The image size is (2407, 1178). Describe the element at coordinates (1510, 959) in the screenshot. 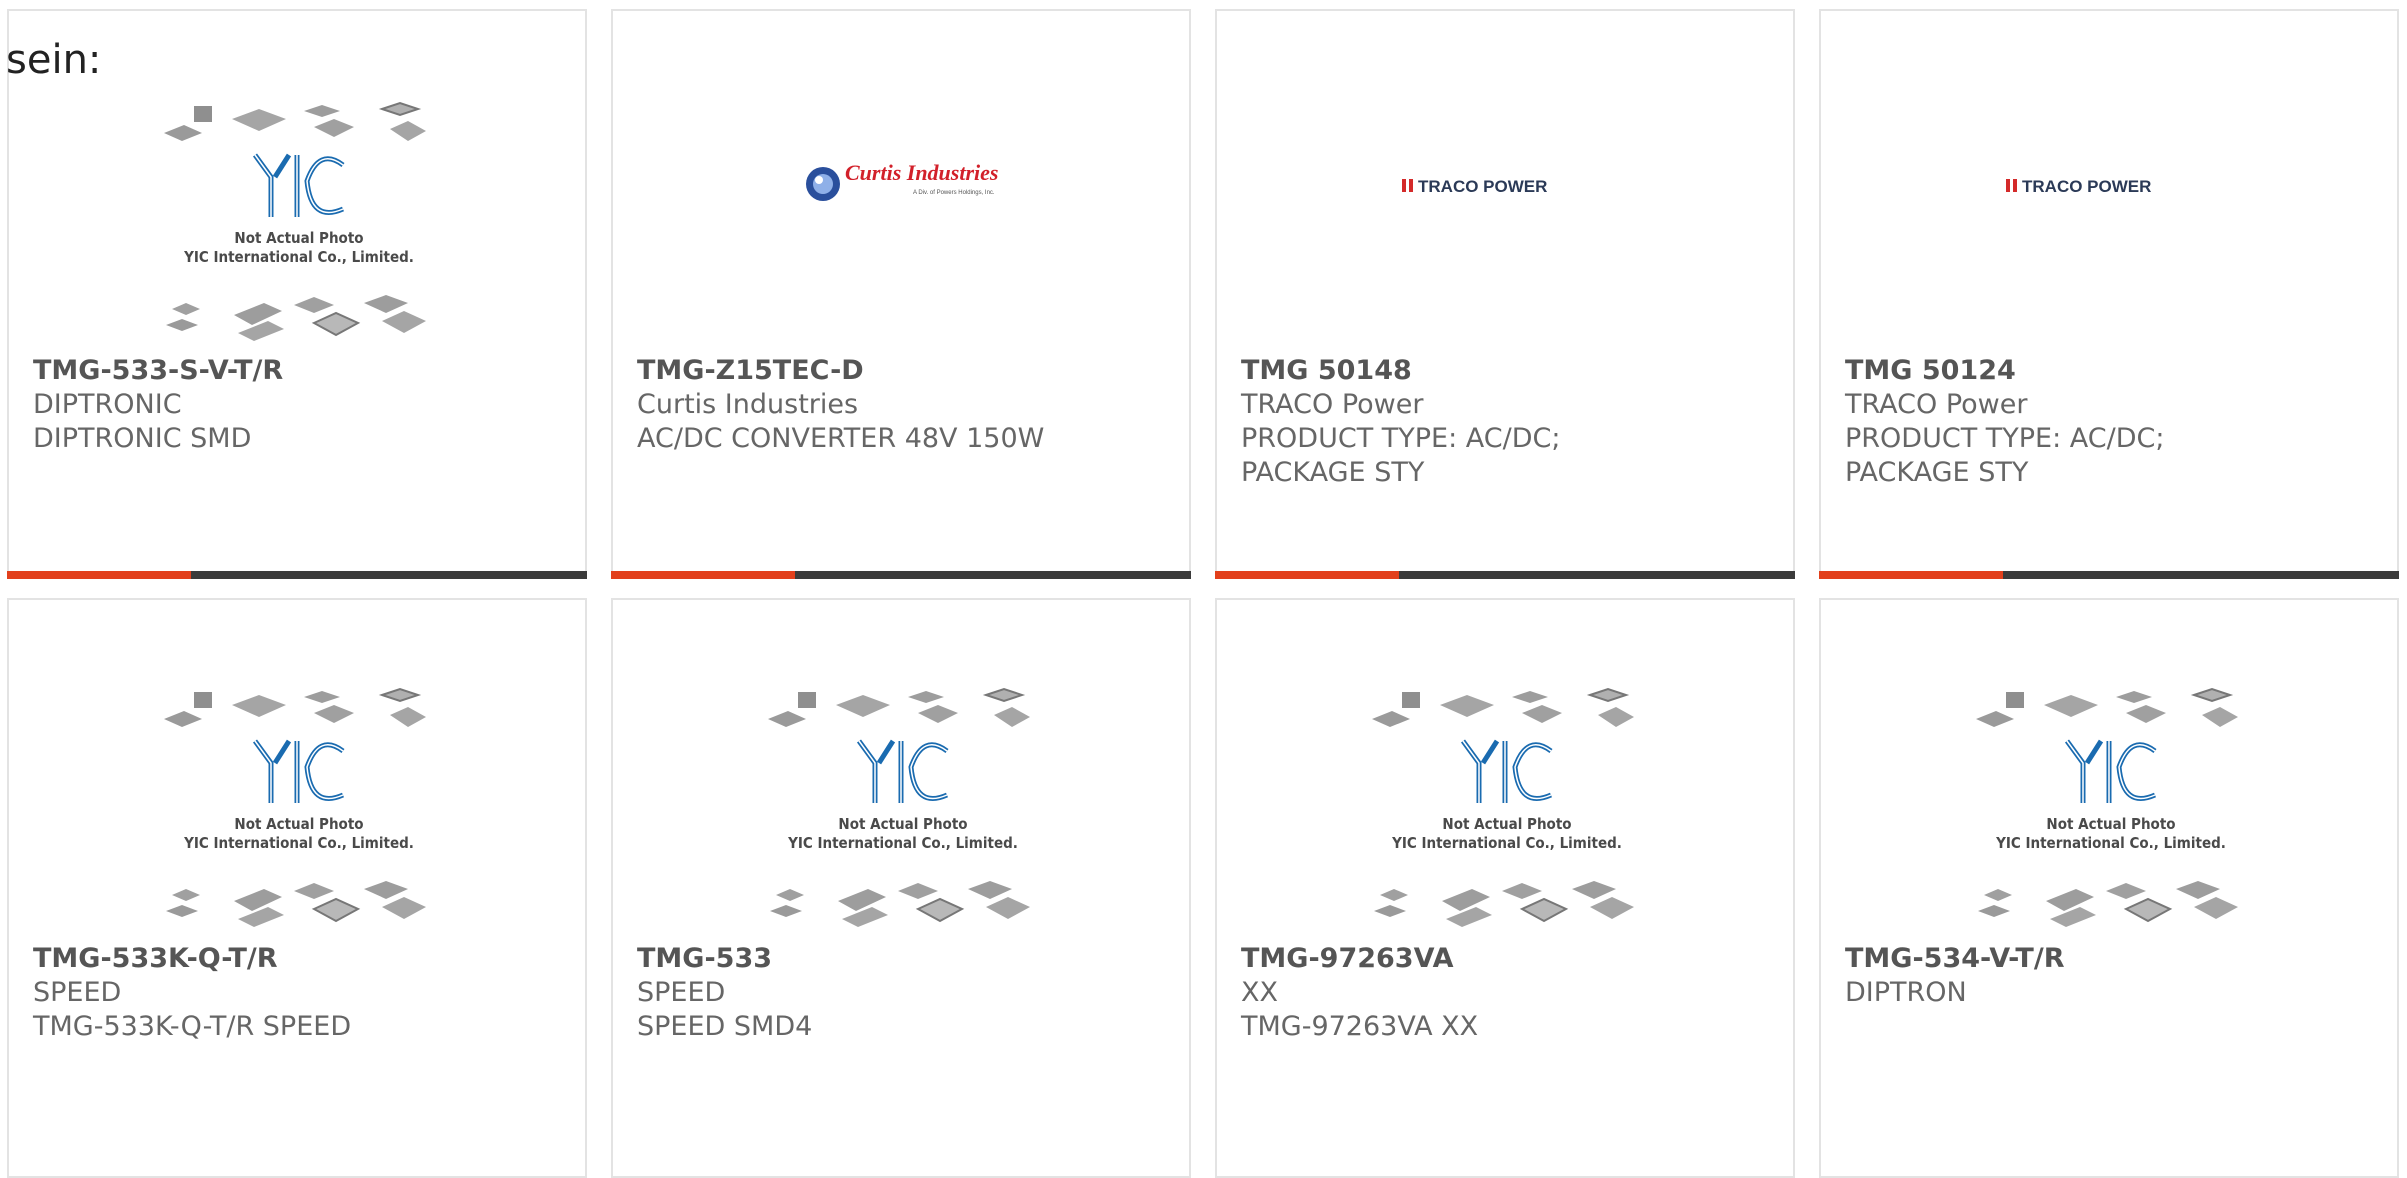

I see `part-number: TMG-97263VA` at that location.